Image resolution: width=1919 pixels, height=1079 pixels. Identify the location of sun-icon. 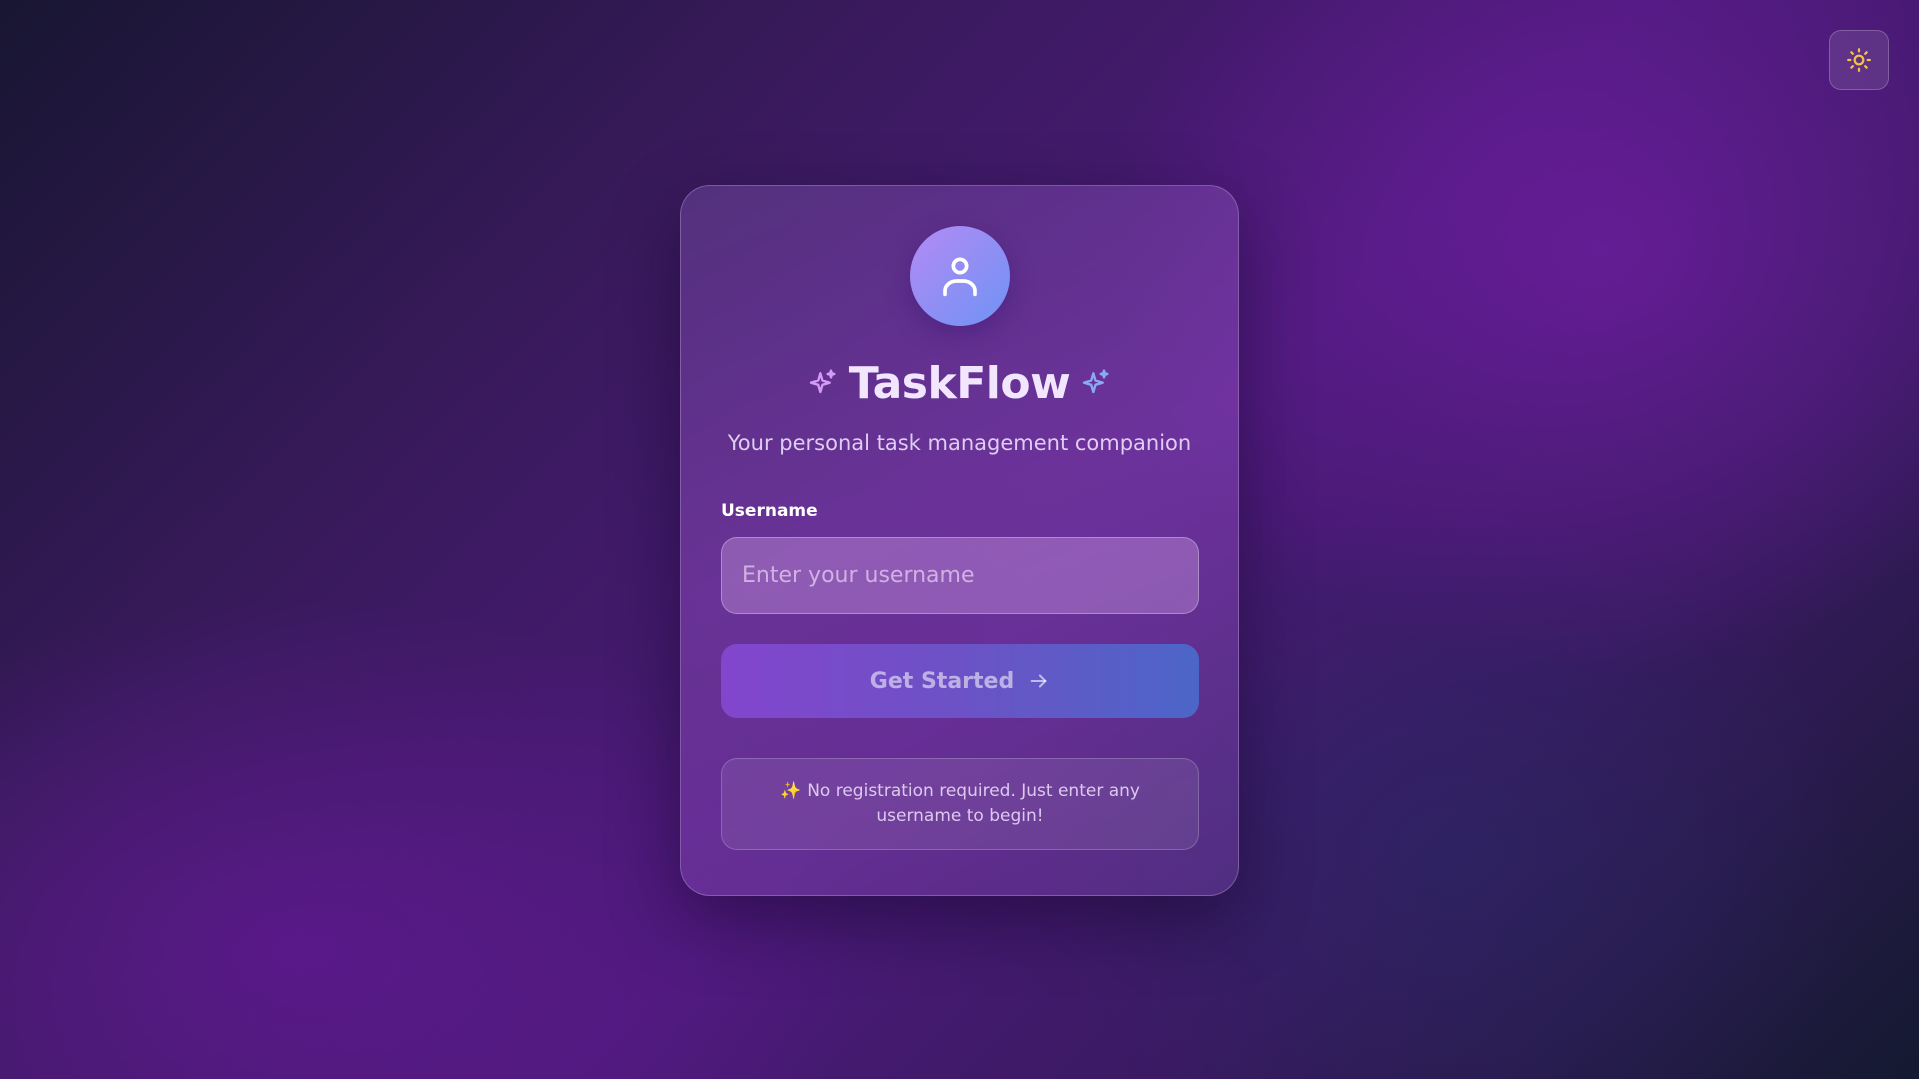
(1859, 60).